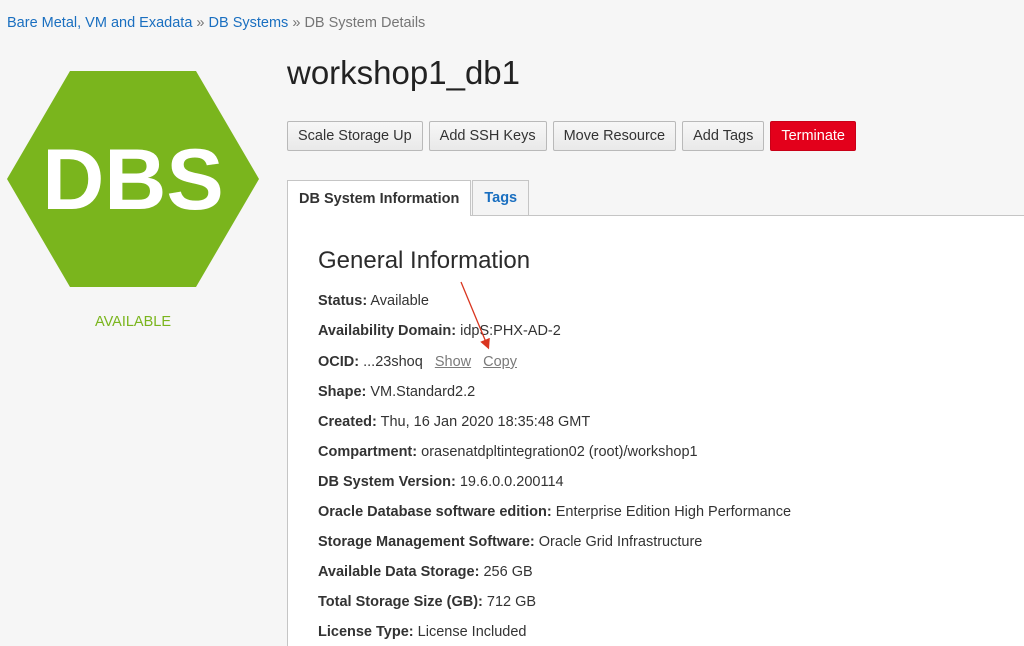  I want to click on add-tags-button: Add Tags, so click(723, 136).